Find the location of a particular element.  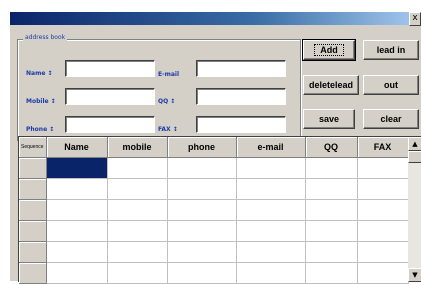

col-header-name: Name is located at coordinates (77, 147).